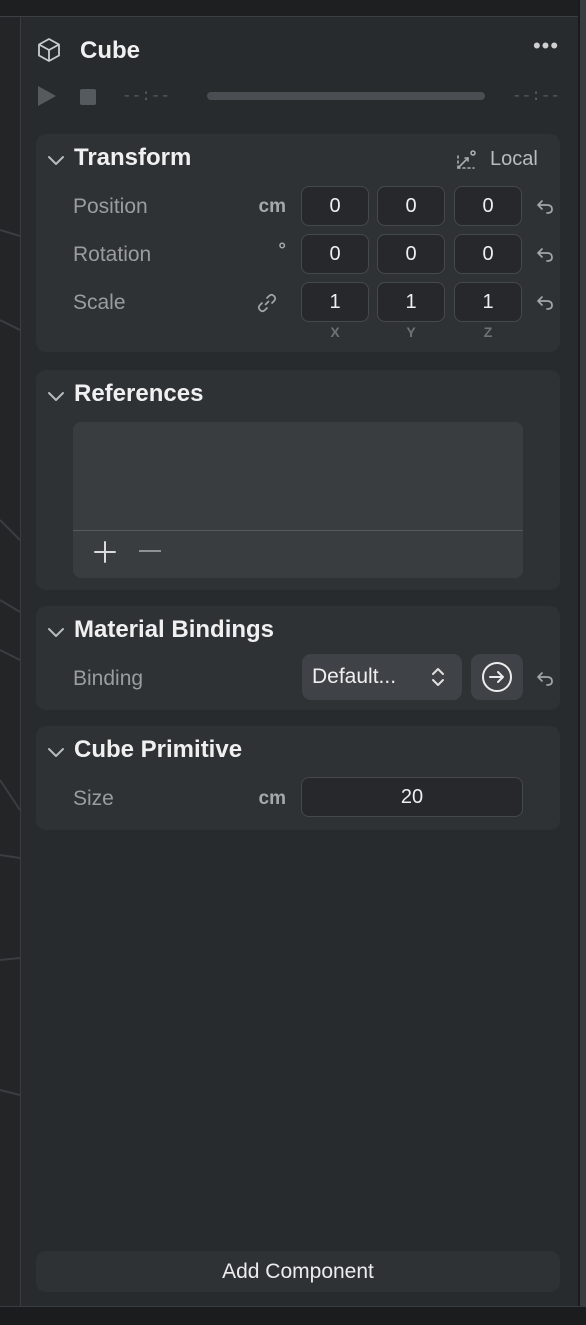 The image size is (586, 1325). I want to click on viewport-edge, so click(10, 662).